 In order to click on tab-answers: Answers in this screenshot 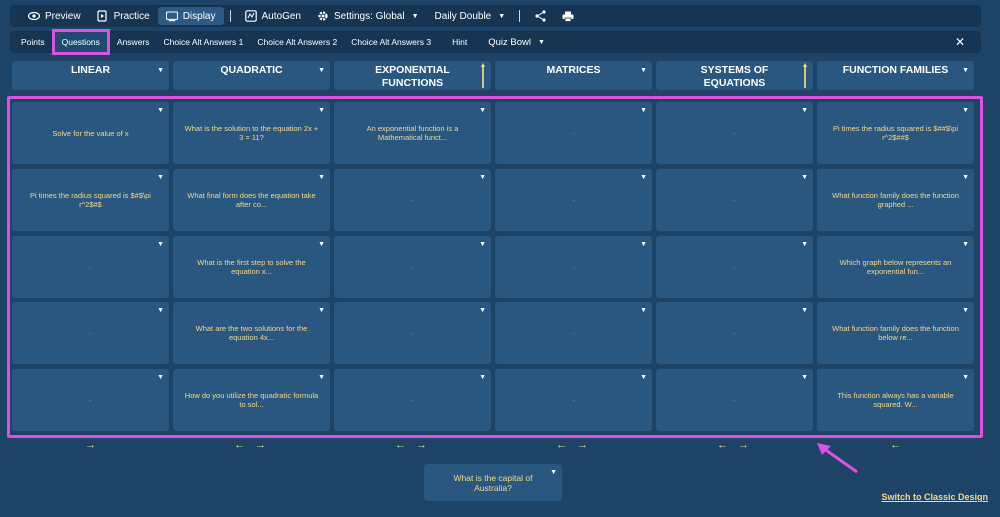, I will do `click(133, 42)`.